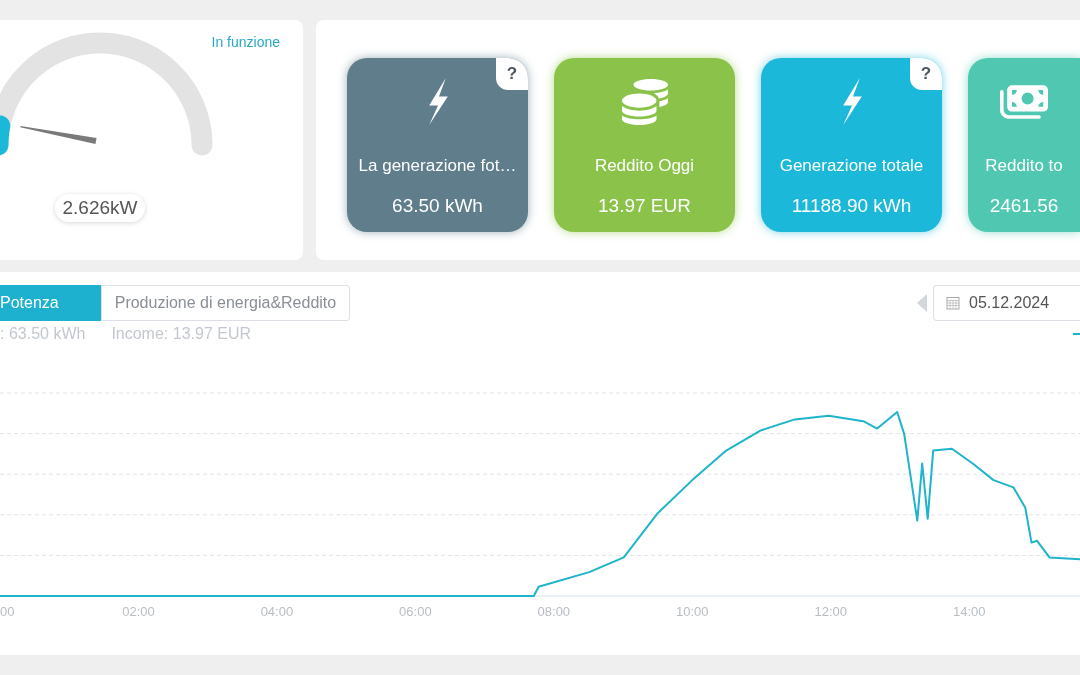  What do you see at coordinates (922, 303) in the screenshot?
I see `caret-left-icon` at bounding box center [922, 303].